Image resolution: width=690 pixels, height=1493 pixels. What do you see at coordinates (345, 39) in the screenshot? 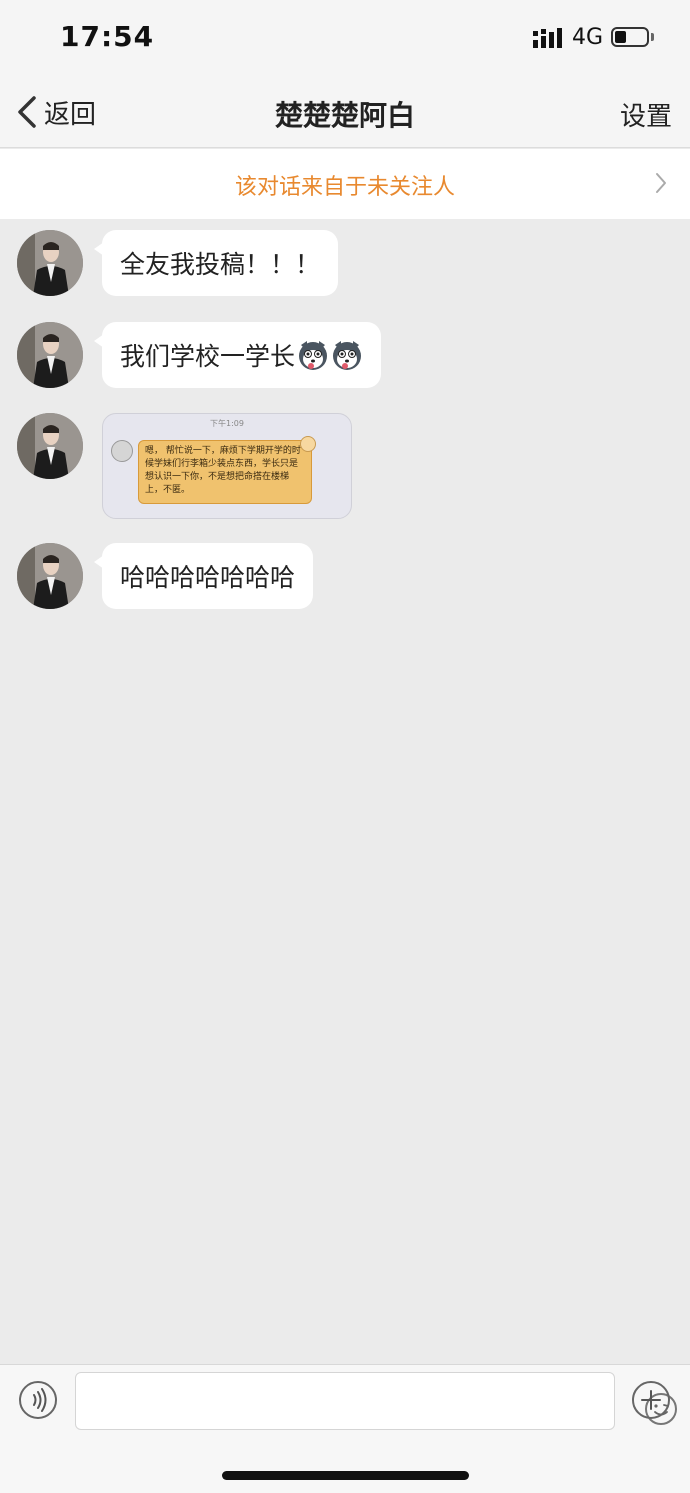
I see `status-bar: 17:54 4G` at bounding box center [345, 39].